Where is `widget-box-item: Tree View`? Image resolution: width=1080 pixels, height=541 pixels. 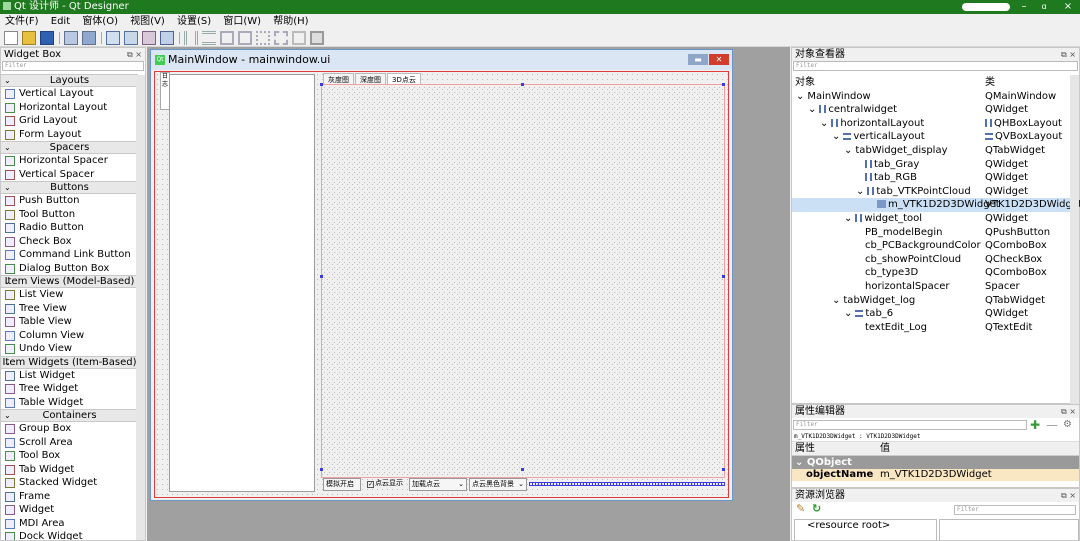
widget-box-item: Tree View is located at coordinates (69, 309).